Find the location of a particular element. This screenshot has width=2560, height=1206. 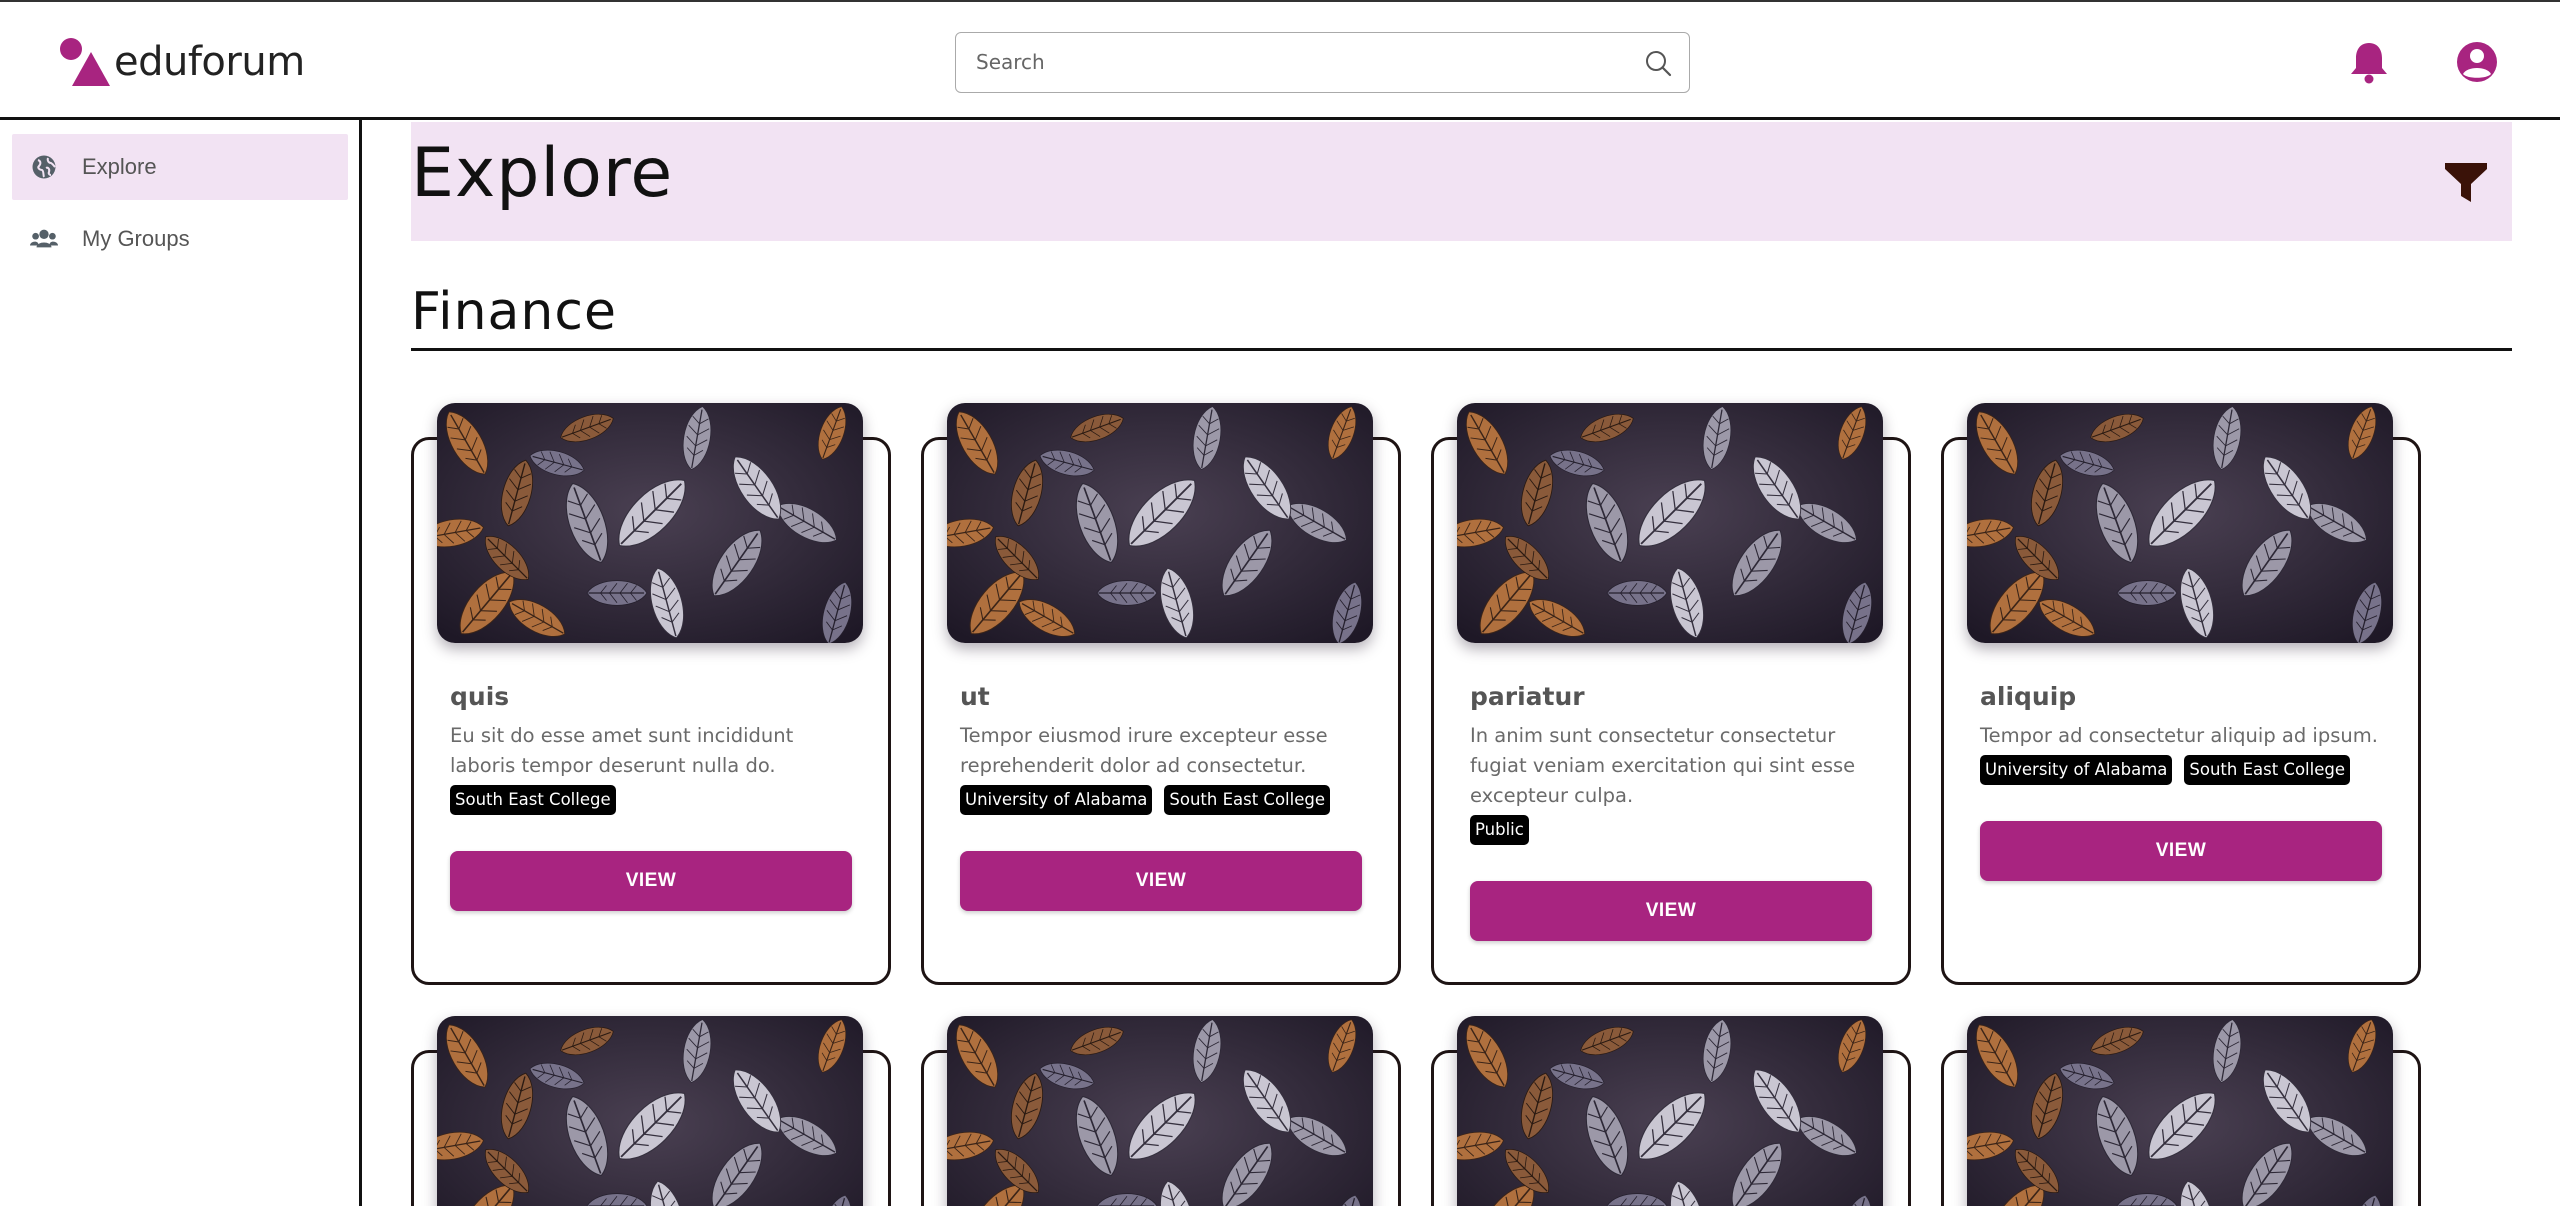

card-title: pariatur is located at coordinates (1527, 696).